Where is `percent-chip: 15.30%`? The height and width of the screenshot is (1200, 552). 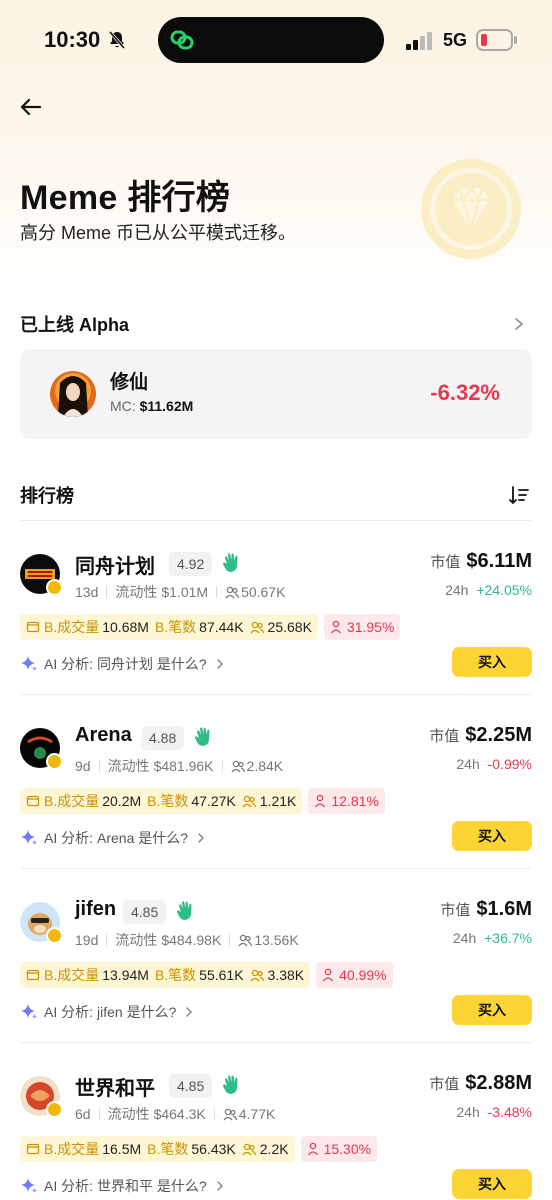
percent-chip: 15.30% is located at coordinates (339, 1149).